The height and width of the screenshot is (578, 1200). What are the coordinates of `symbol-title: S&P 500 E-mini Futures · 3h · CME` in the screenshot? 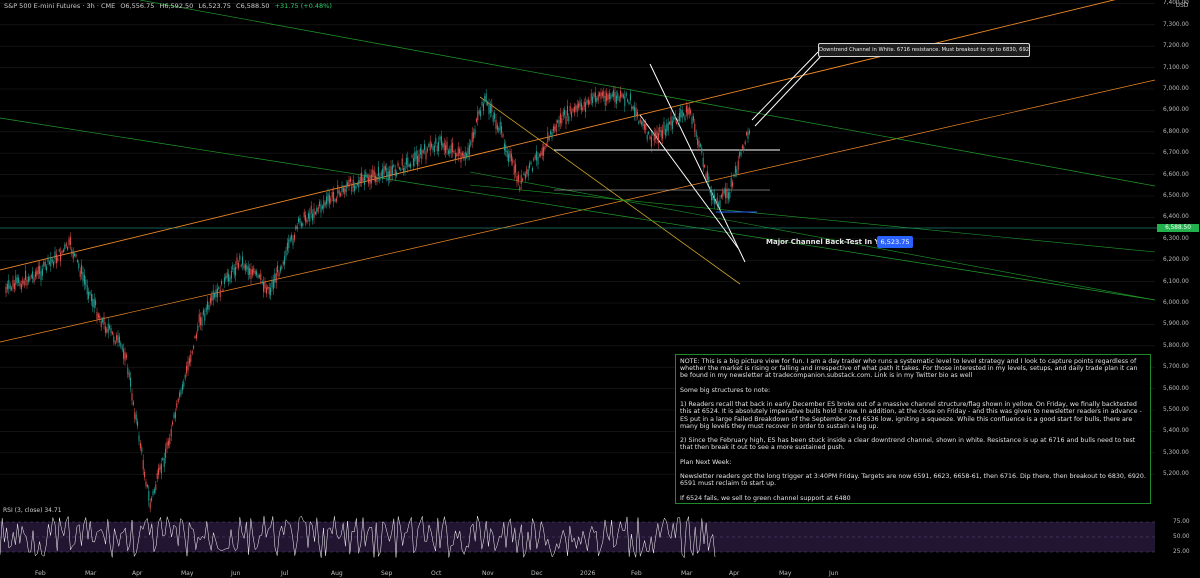 It's located at (59, 6).